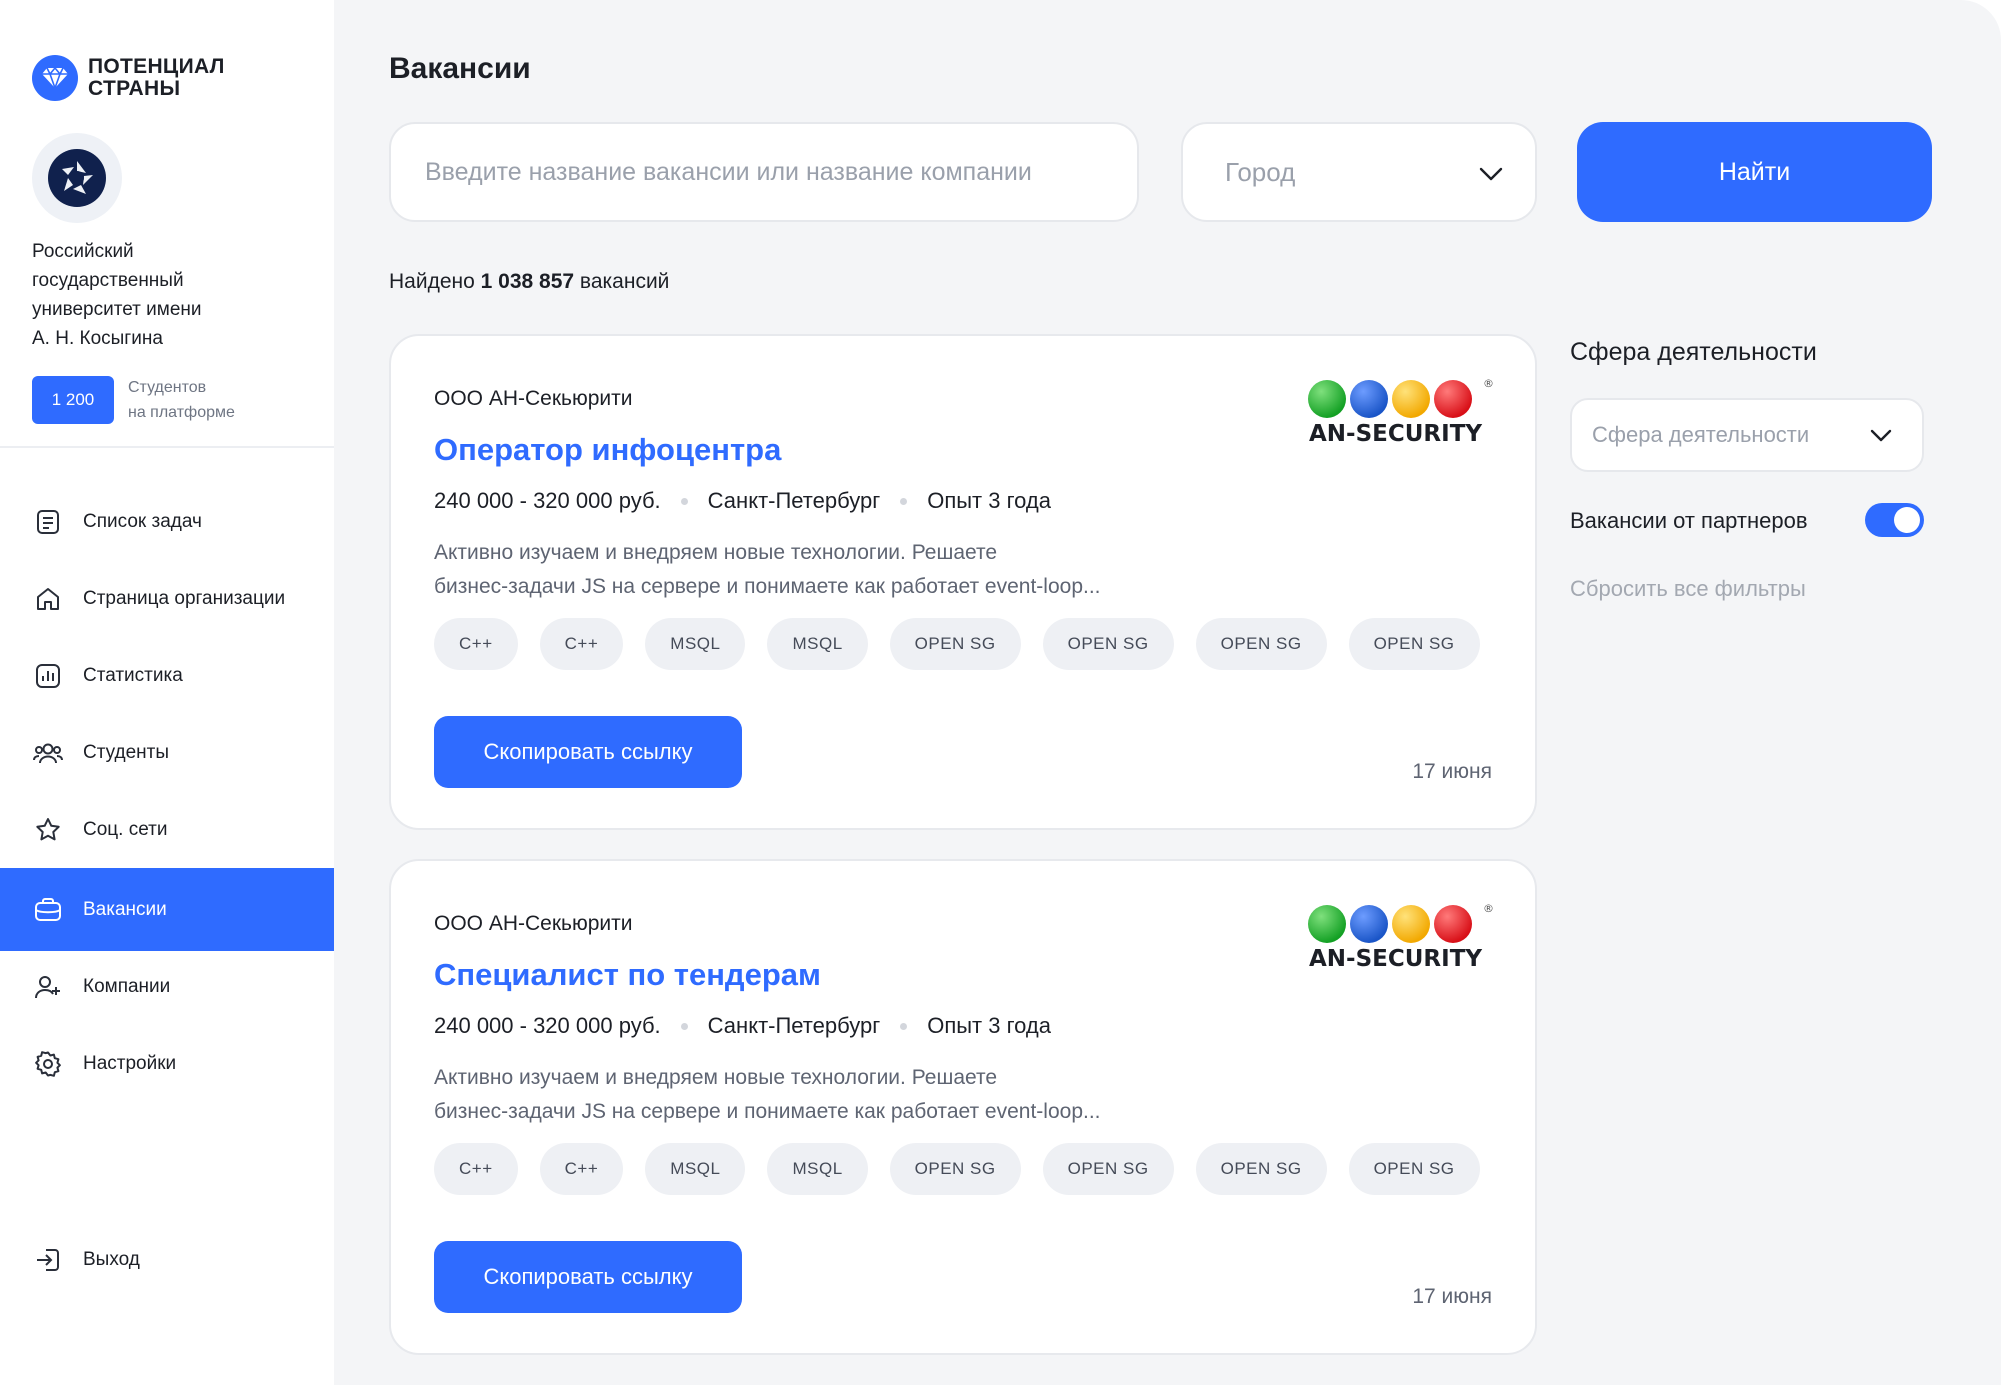 Image resolution: width=2001 pixels, height=1385 pixels. Describe the element at coordinates (55, 78) in the screenshot. I see `diamond-logo-icon` at that location.